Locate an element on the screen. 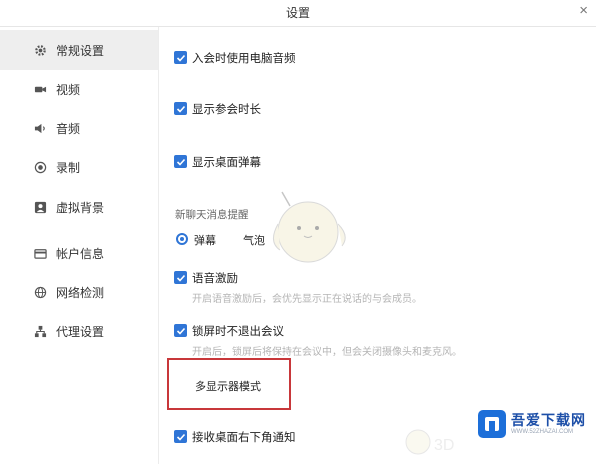  show-duration-label: 显示参会时长 is located at coordinates (226, 110).